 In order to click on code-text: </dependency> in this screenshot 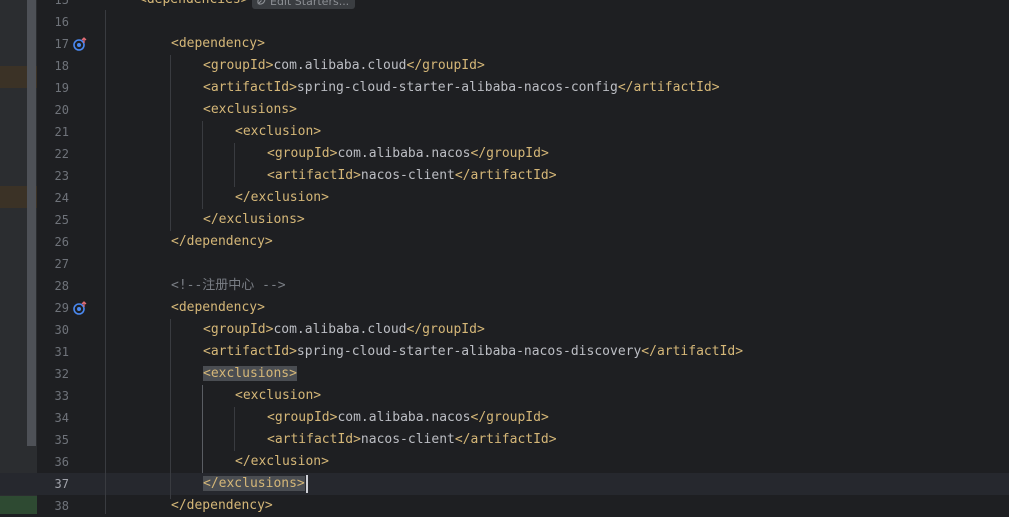, I will do `click(222, 242)`.